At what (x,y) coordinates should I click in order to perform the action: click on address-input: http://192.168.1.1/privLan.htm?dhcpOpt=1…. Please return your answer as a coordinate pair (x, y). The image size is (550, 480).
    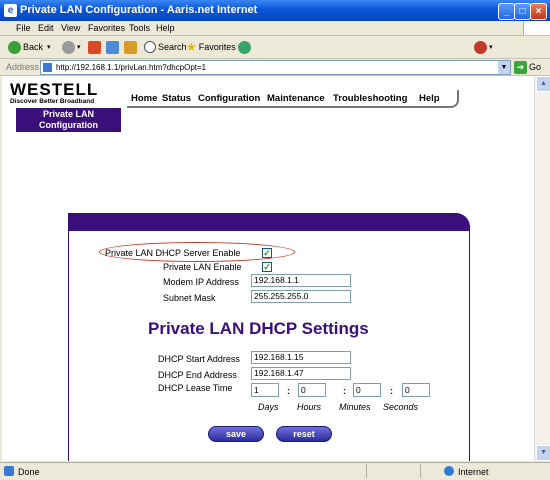
    Looking at the image, I should click on (275, 67).